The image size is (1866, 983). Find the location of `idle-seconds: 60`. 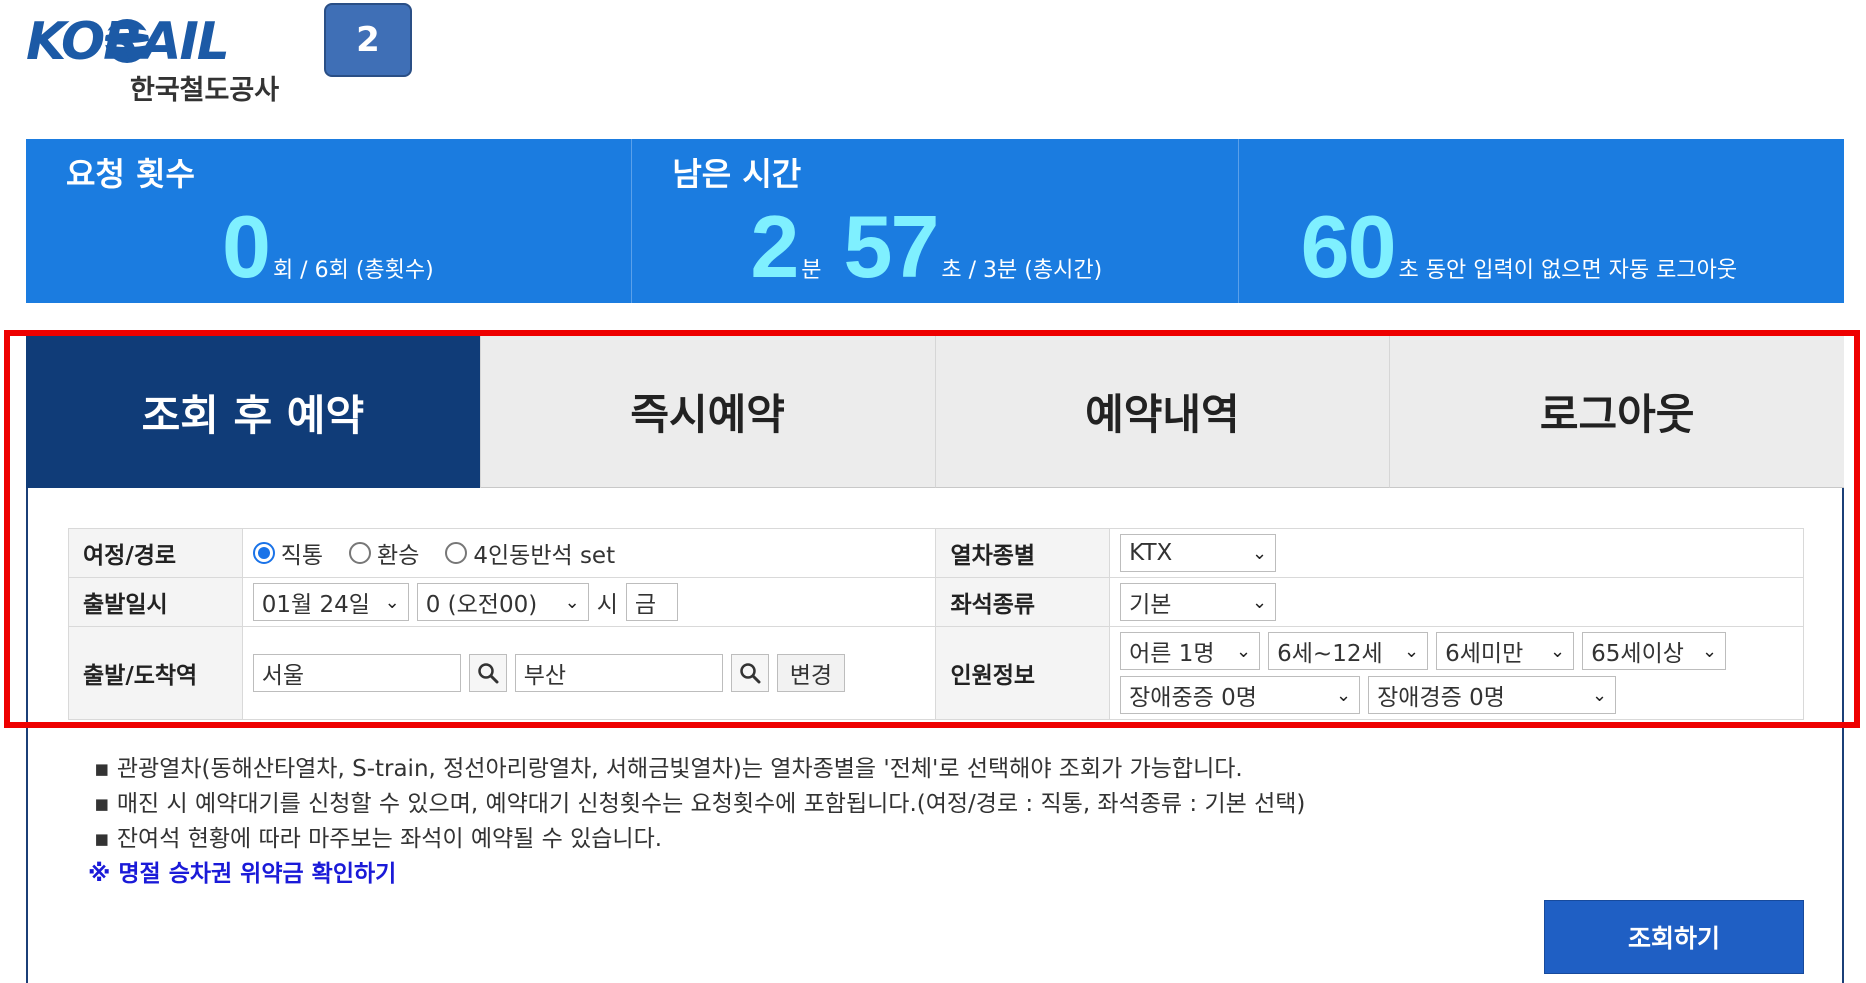

idle-seconds: 60 is located at coordinates (1348, 246).